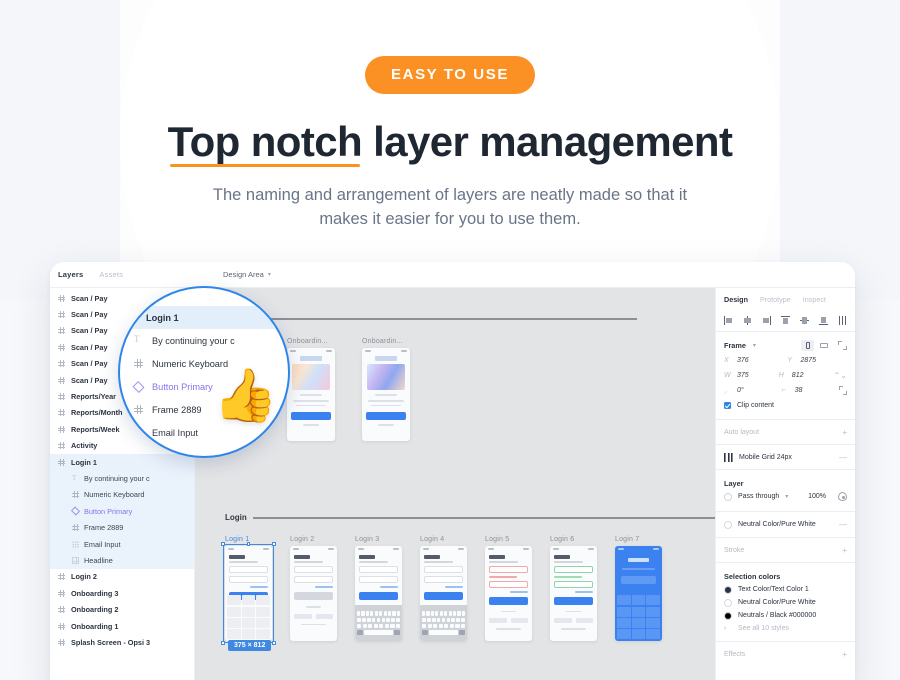 The image size is (900, 680). What do you see at coordinates (823, 320) in the screenshot?
I see `align-bottom-icon` at bounding box center [823, 320].